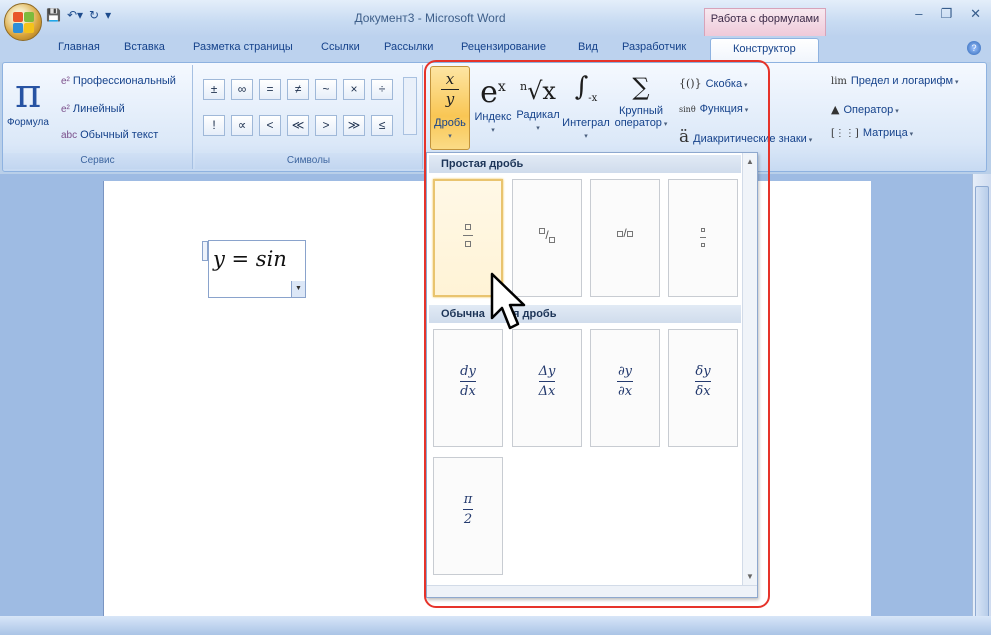 The width and height of the screenshot is (991, 635). What do you see at coordinates (585, 314) in the screenshot?
I see `section-common-fraction: Обычна ая дробь` at bounding box center [585, 314].